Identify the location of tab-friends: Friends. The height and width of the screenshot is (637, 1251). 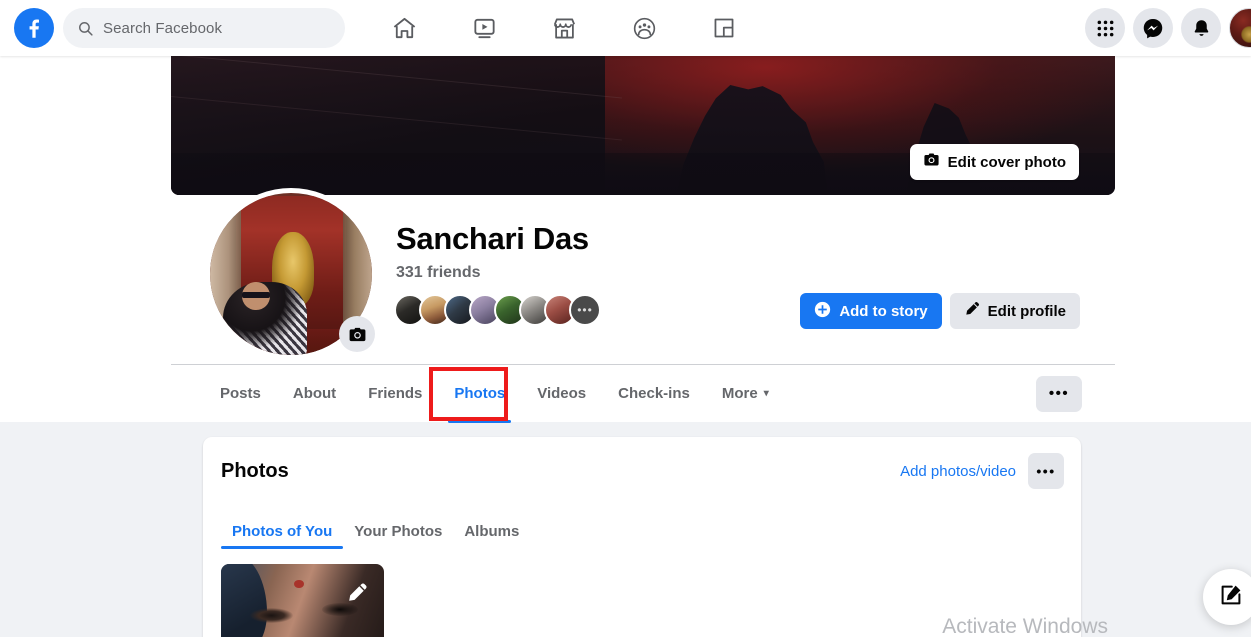
(395, 394).